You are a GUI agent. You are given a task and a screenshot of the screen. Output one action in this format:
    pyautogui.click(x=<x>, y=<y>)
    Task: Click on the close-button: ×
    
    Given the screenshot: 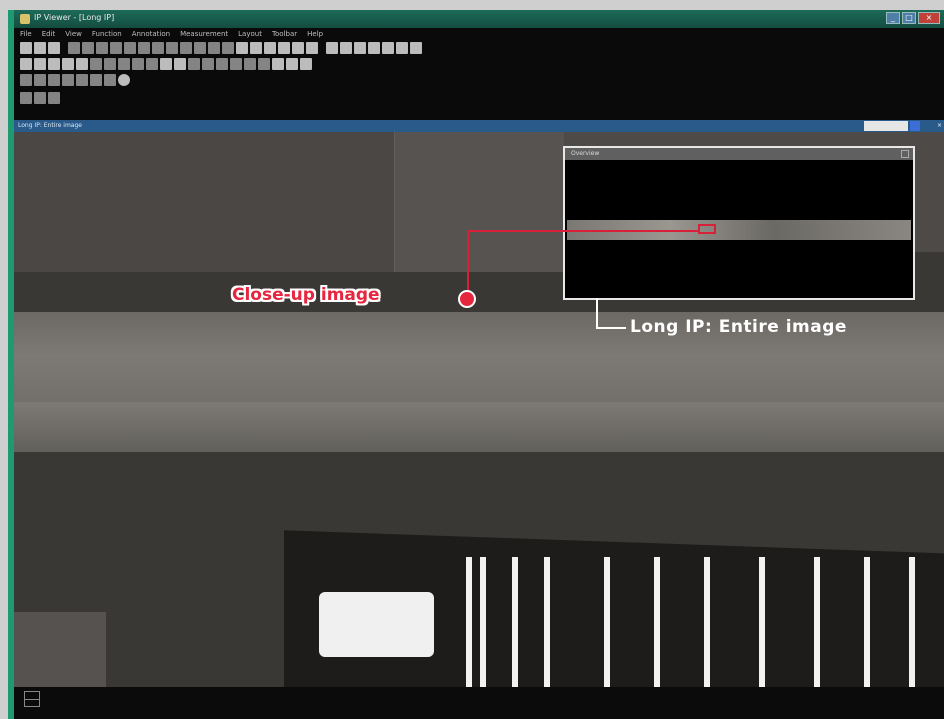 What is the action you would take?
    pyautogui.click(x=929, y=18)
    